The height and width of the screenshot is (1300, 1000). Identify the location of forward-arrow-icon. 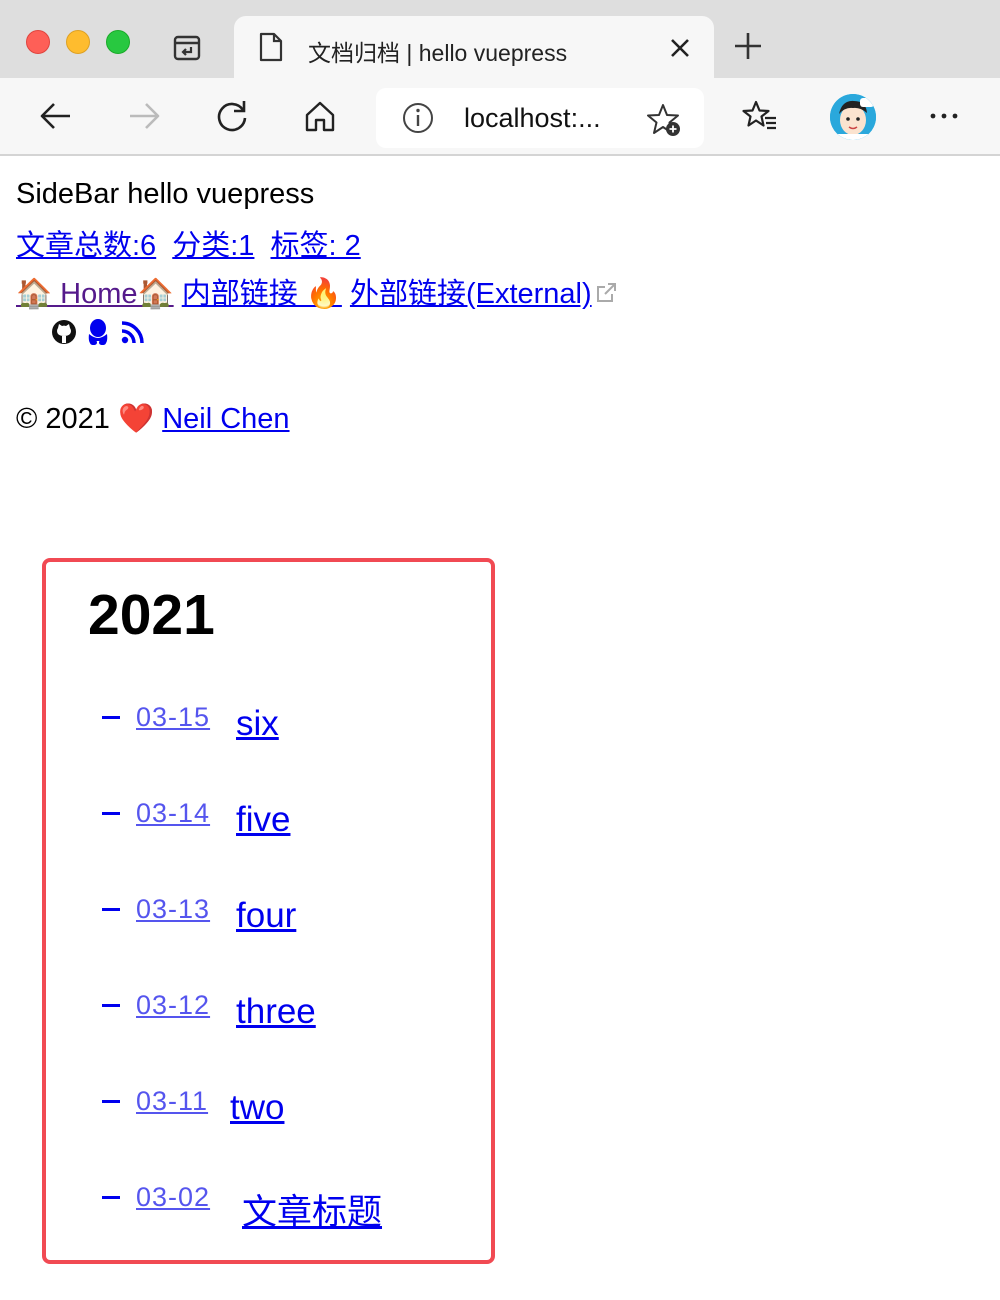
(144, 116).